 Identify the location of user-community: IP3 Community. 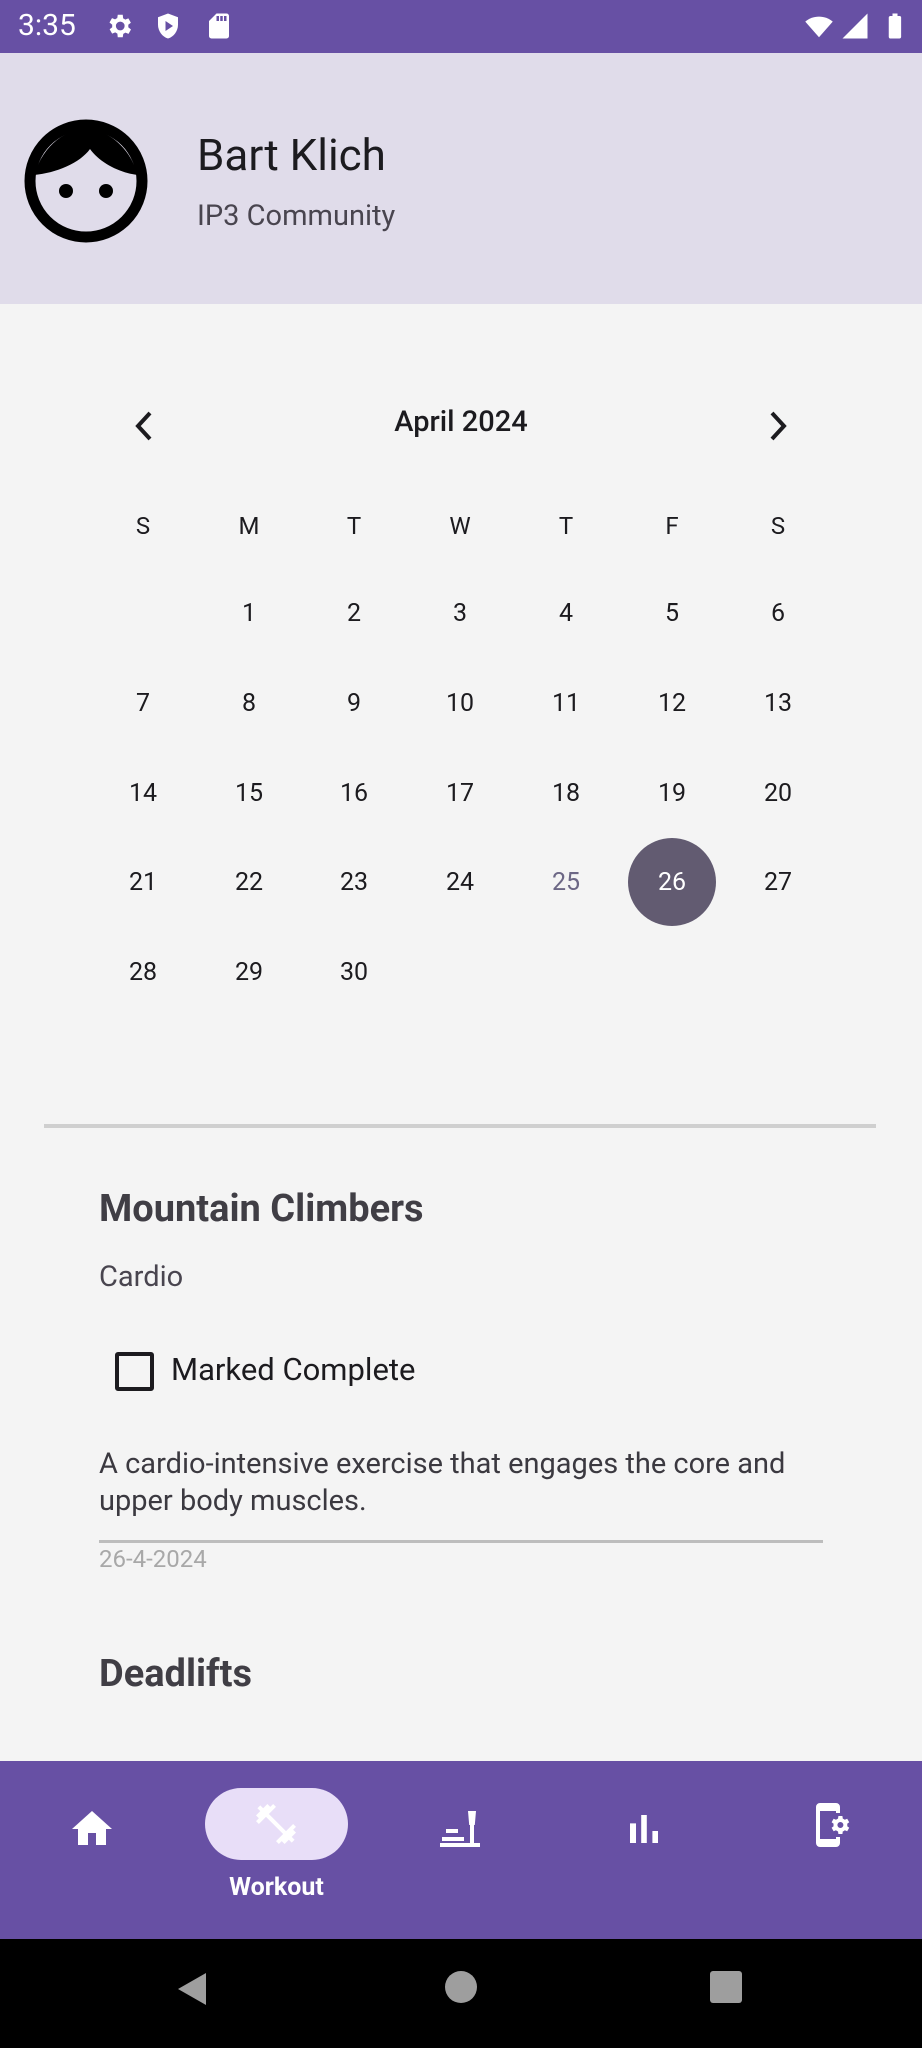
(296, 216).